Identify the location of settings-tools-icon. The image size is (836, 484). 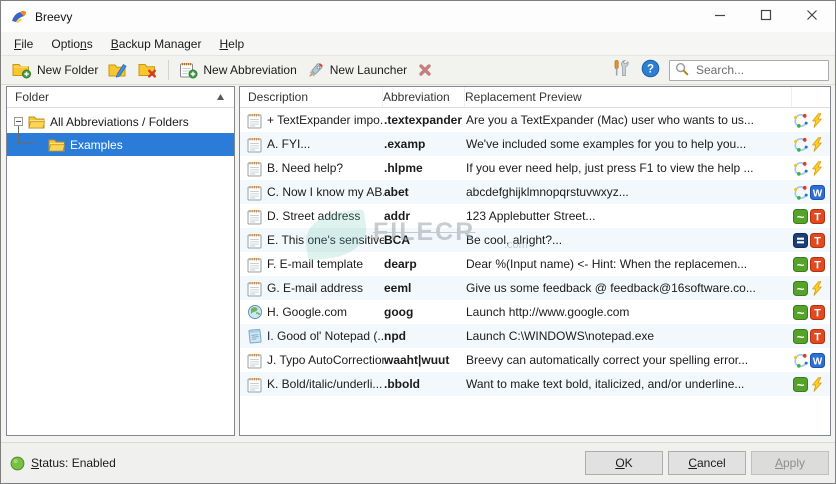
(621, 70).